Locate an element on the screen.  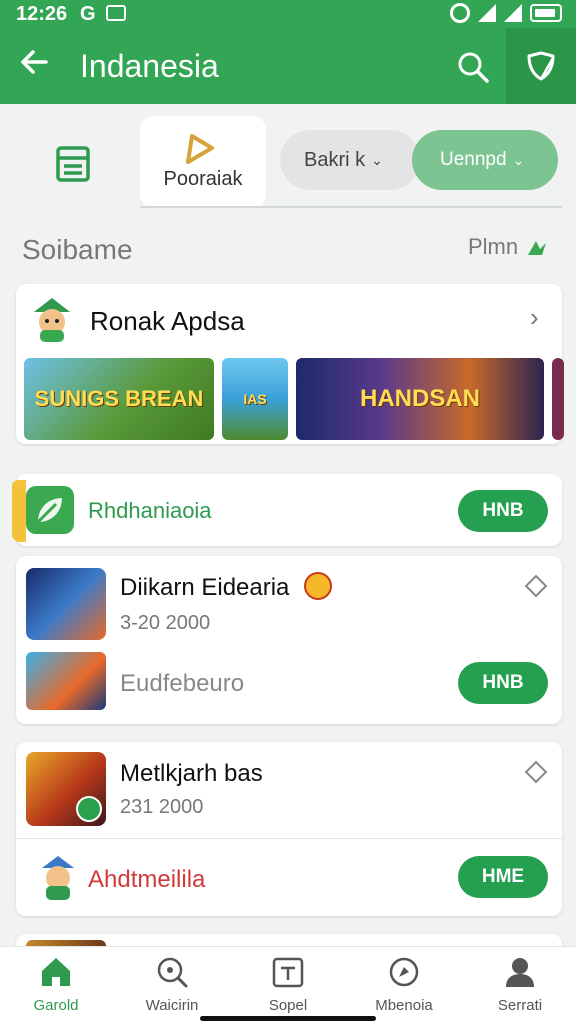
nav-item-search: Waicirin is located at coordinates (172, 984).